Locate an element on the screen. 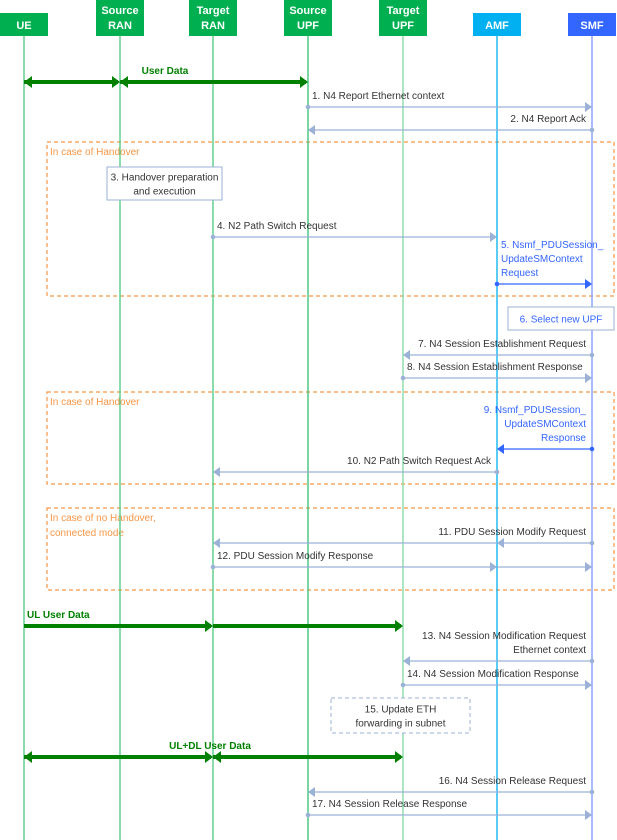  message: 17. N4 Session Release Response is located at coordinates (448, 809).